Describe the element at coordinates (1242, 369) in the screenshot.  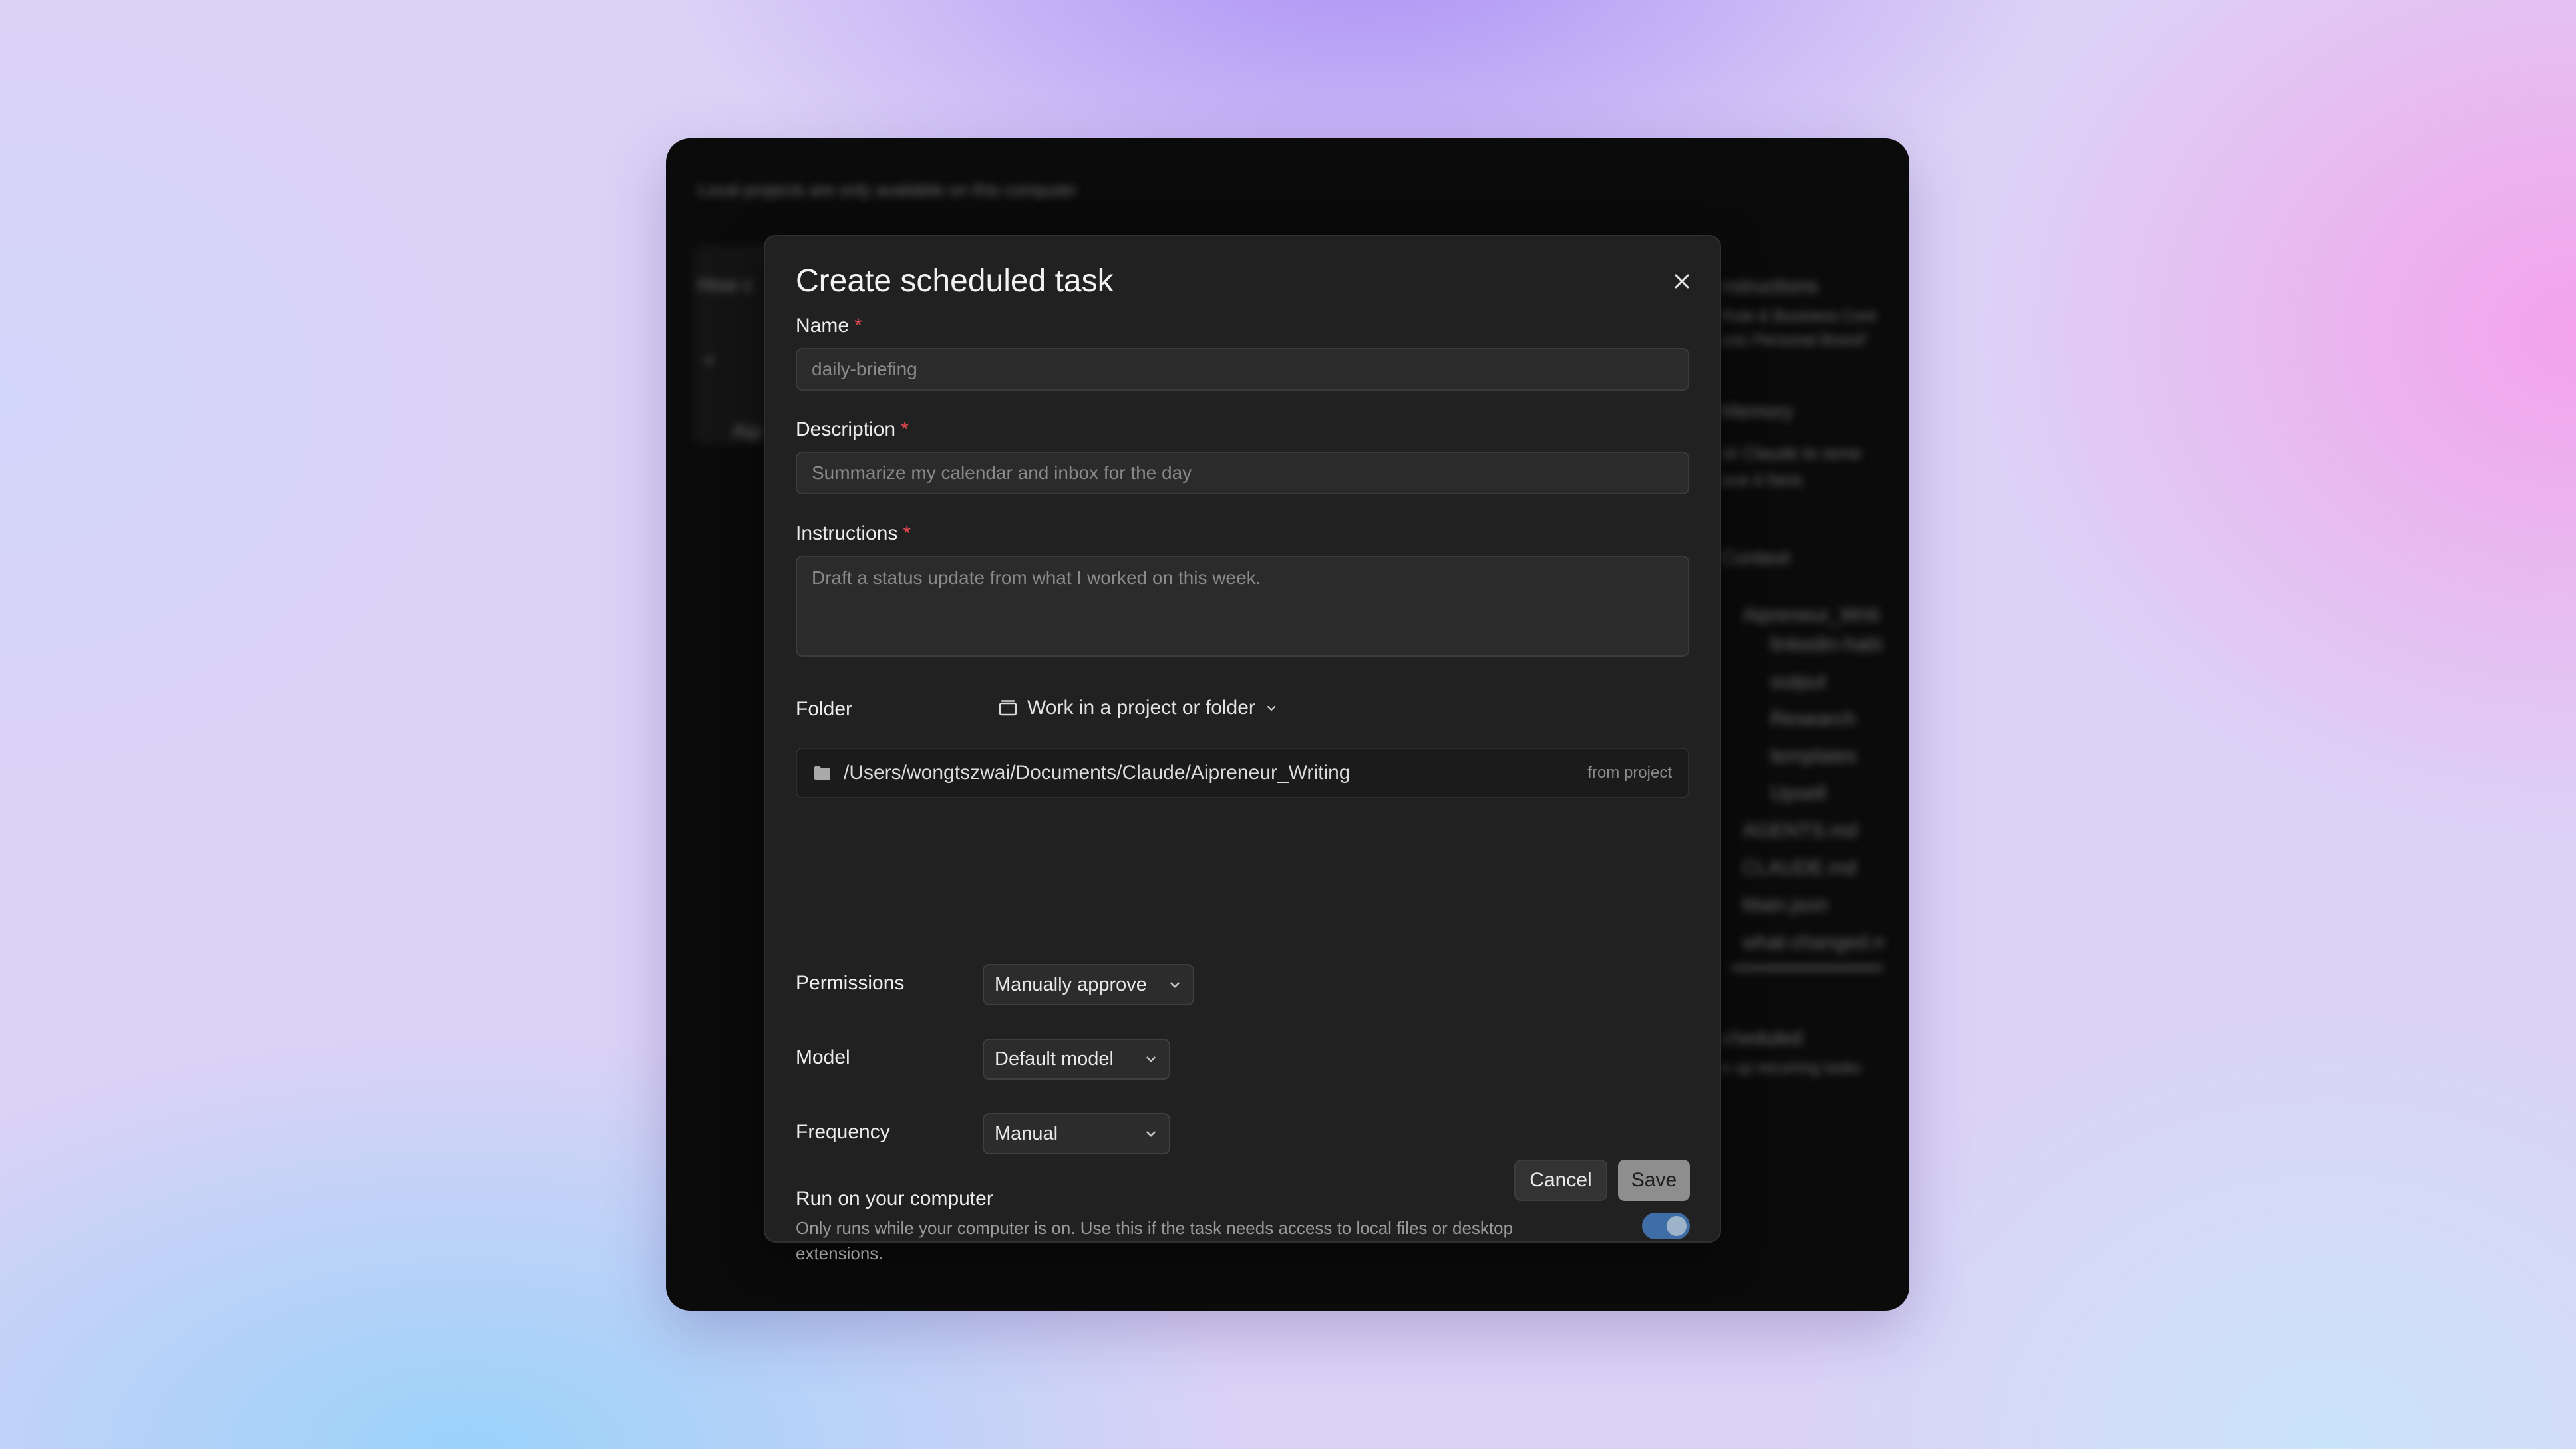
I see `name-input: daily-briefing` at that location.